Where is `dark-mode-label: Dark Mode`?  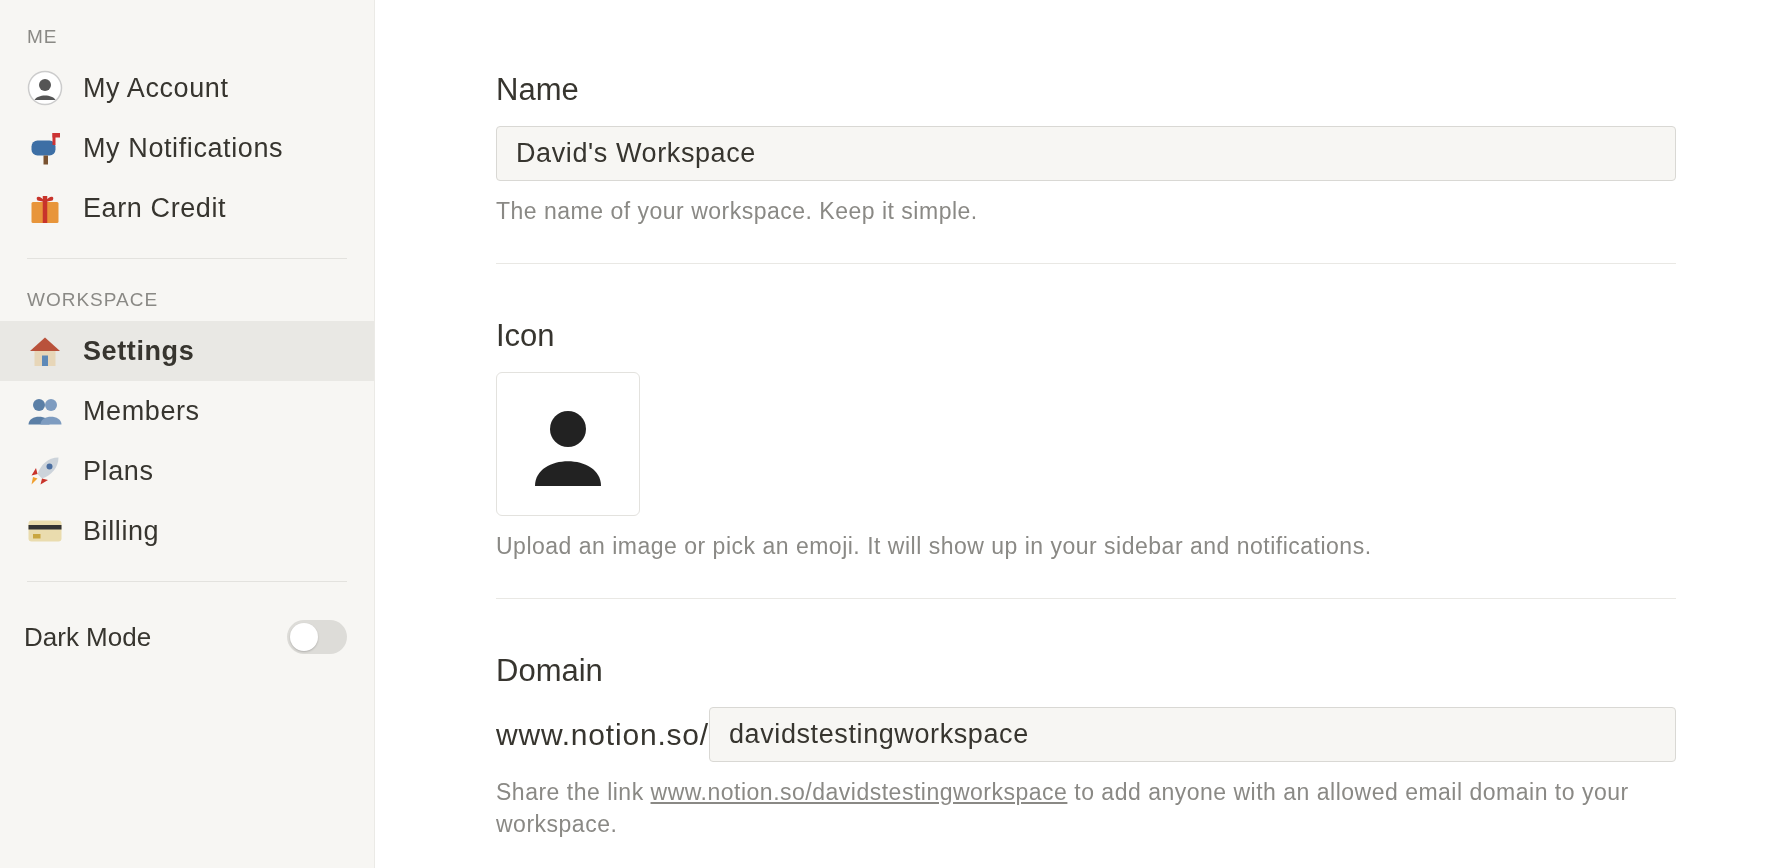 dark-mode-label: Dark Mode is located at coordinates (88, 637).